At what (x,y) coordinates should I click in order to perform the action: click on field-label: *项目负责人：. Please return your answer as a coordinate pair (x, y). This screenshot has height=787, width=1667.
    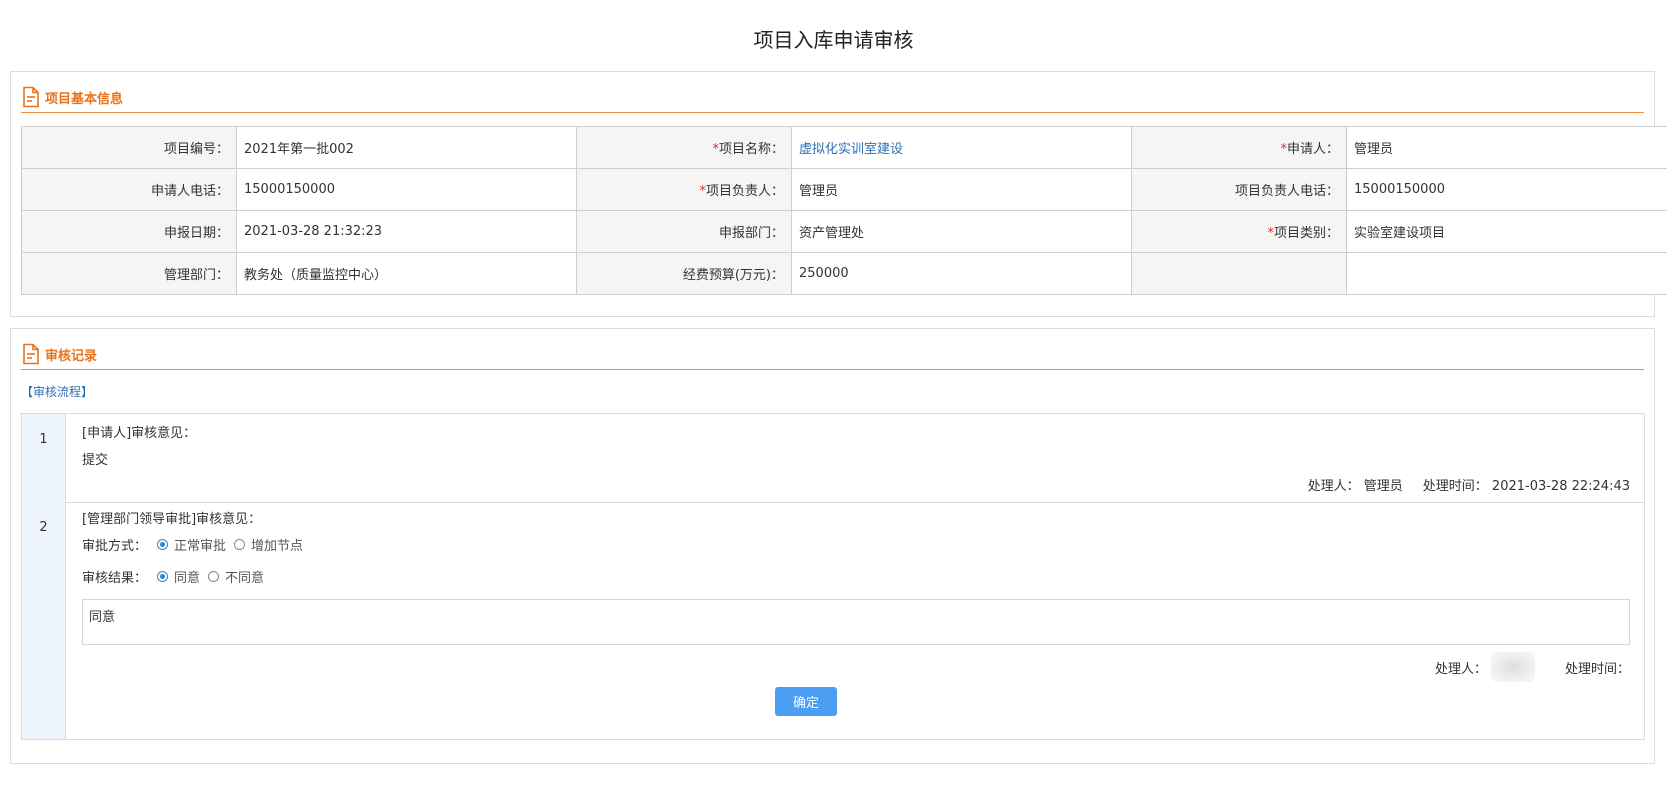
    Looking at the image, I should click on (684, 189).